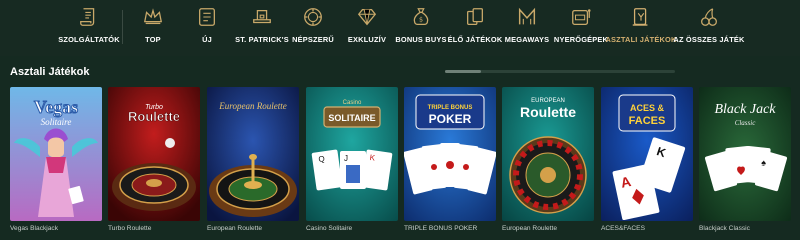  Describe the element at coordinates (154, 154) in the screenshot. I see `game-thumbnail: Turbo Roulette` at that location.